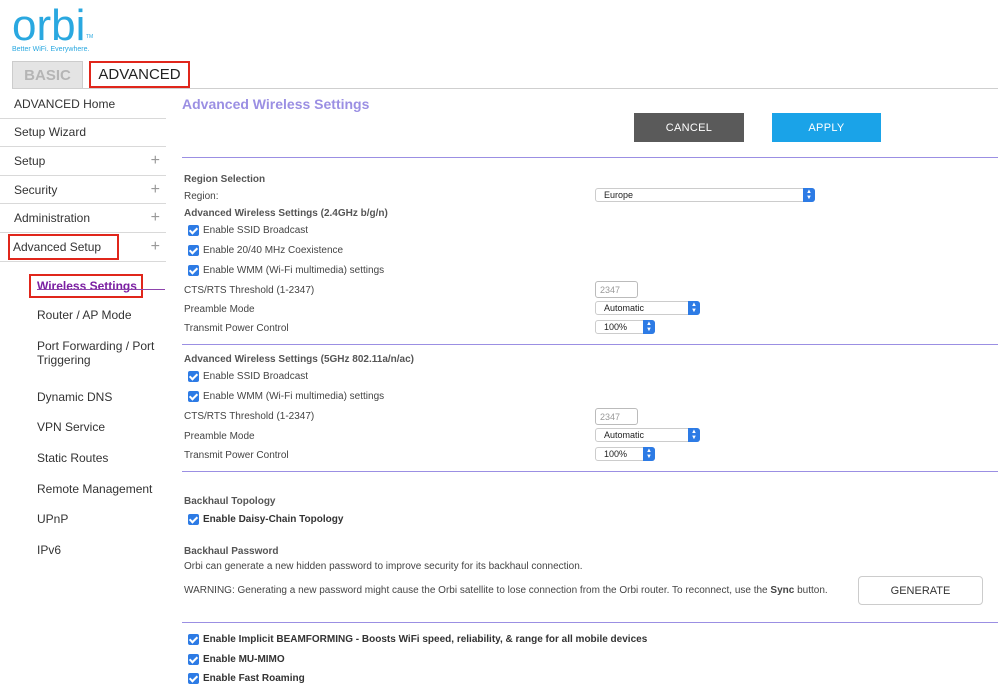 The width and height of the screenshot is (998, 689). I want to click on sidebar-item-label: ADVANCED Home, so click(65, 103).